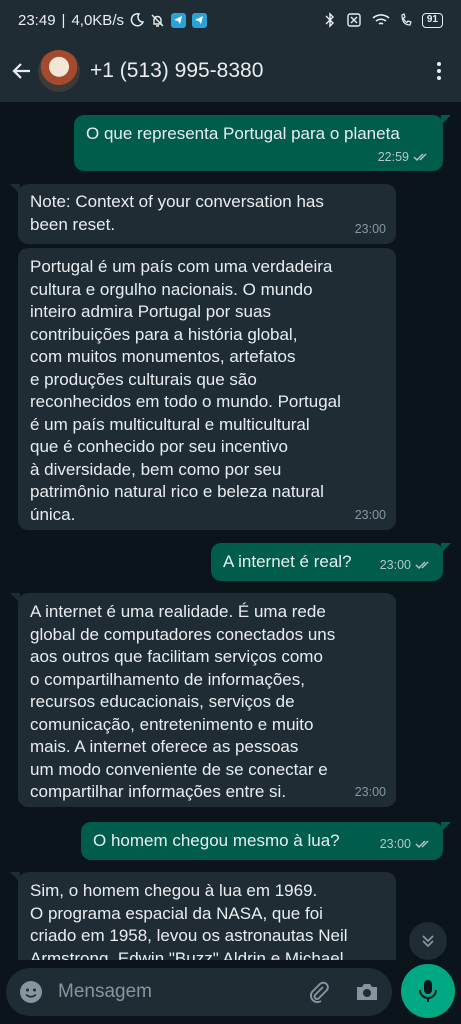 The width and height of the screenshot is (461, 1024). I want to click on message-meta: 22:59, so click(258, 157).